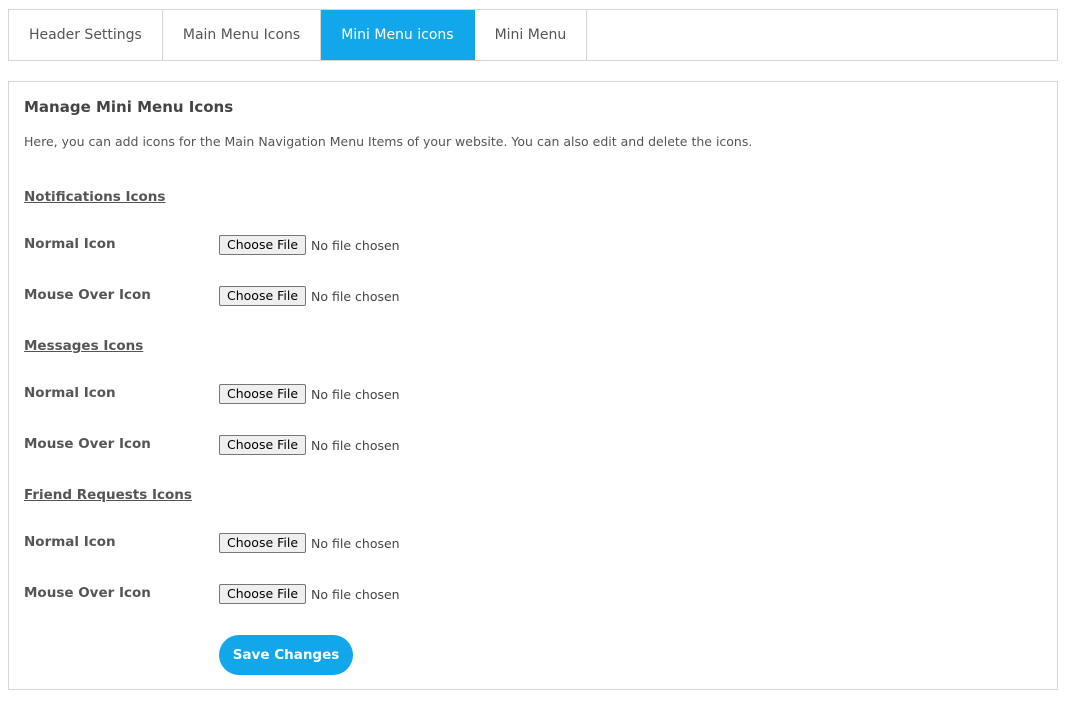 The image size is (1067, 701). Describe the element at coordinates (309, 445) in the screenshot. I see `messages-mouse-over-icon-file-input: Choose File No file chosen` at that location.